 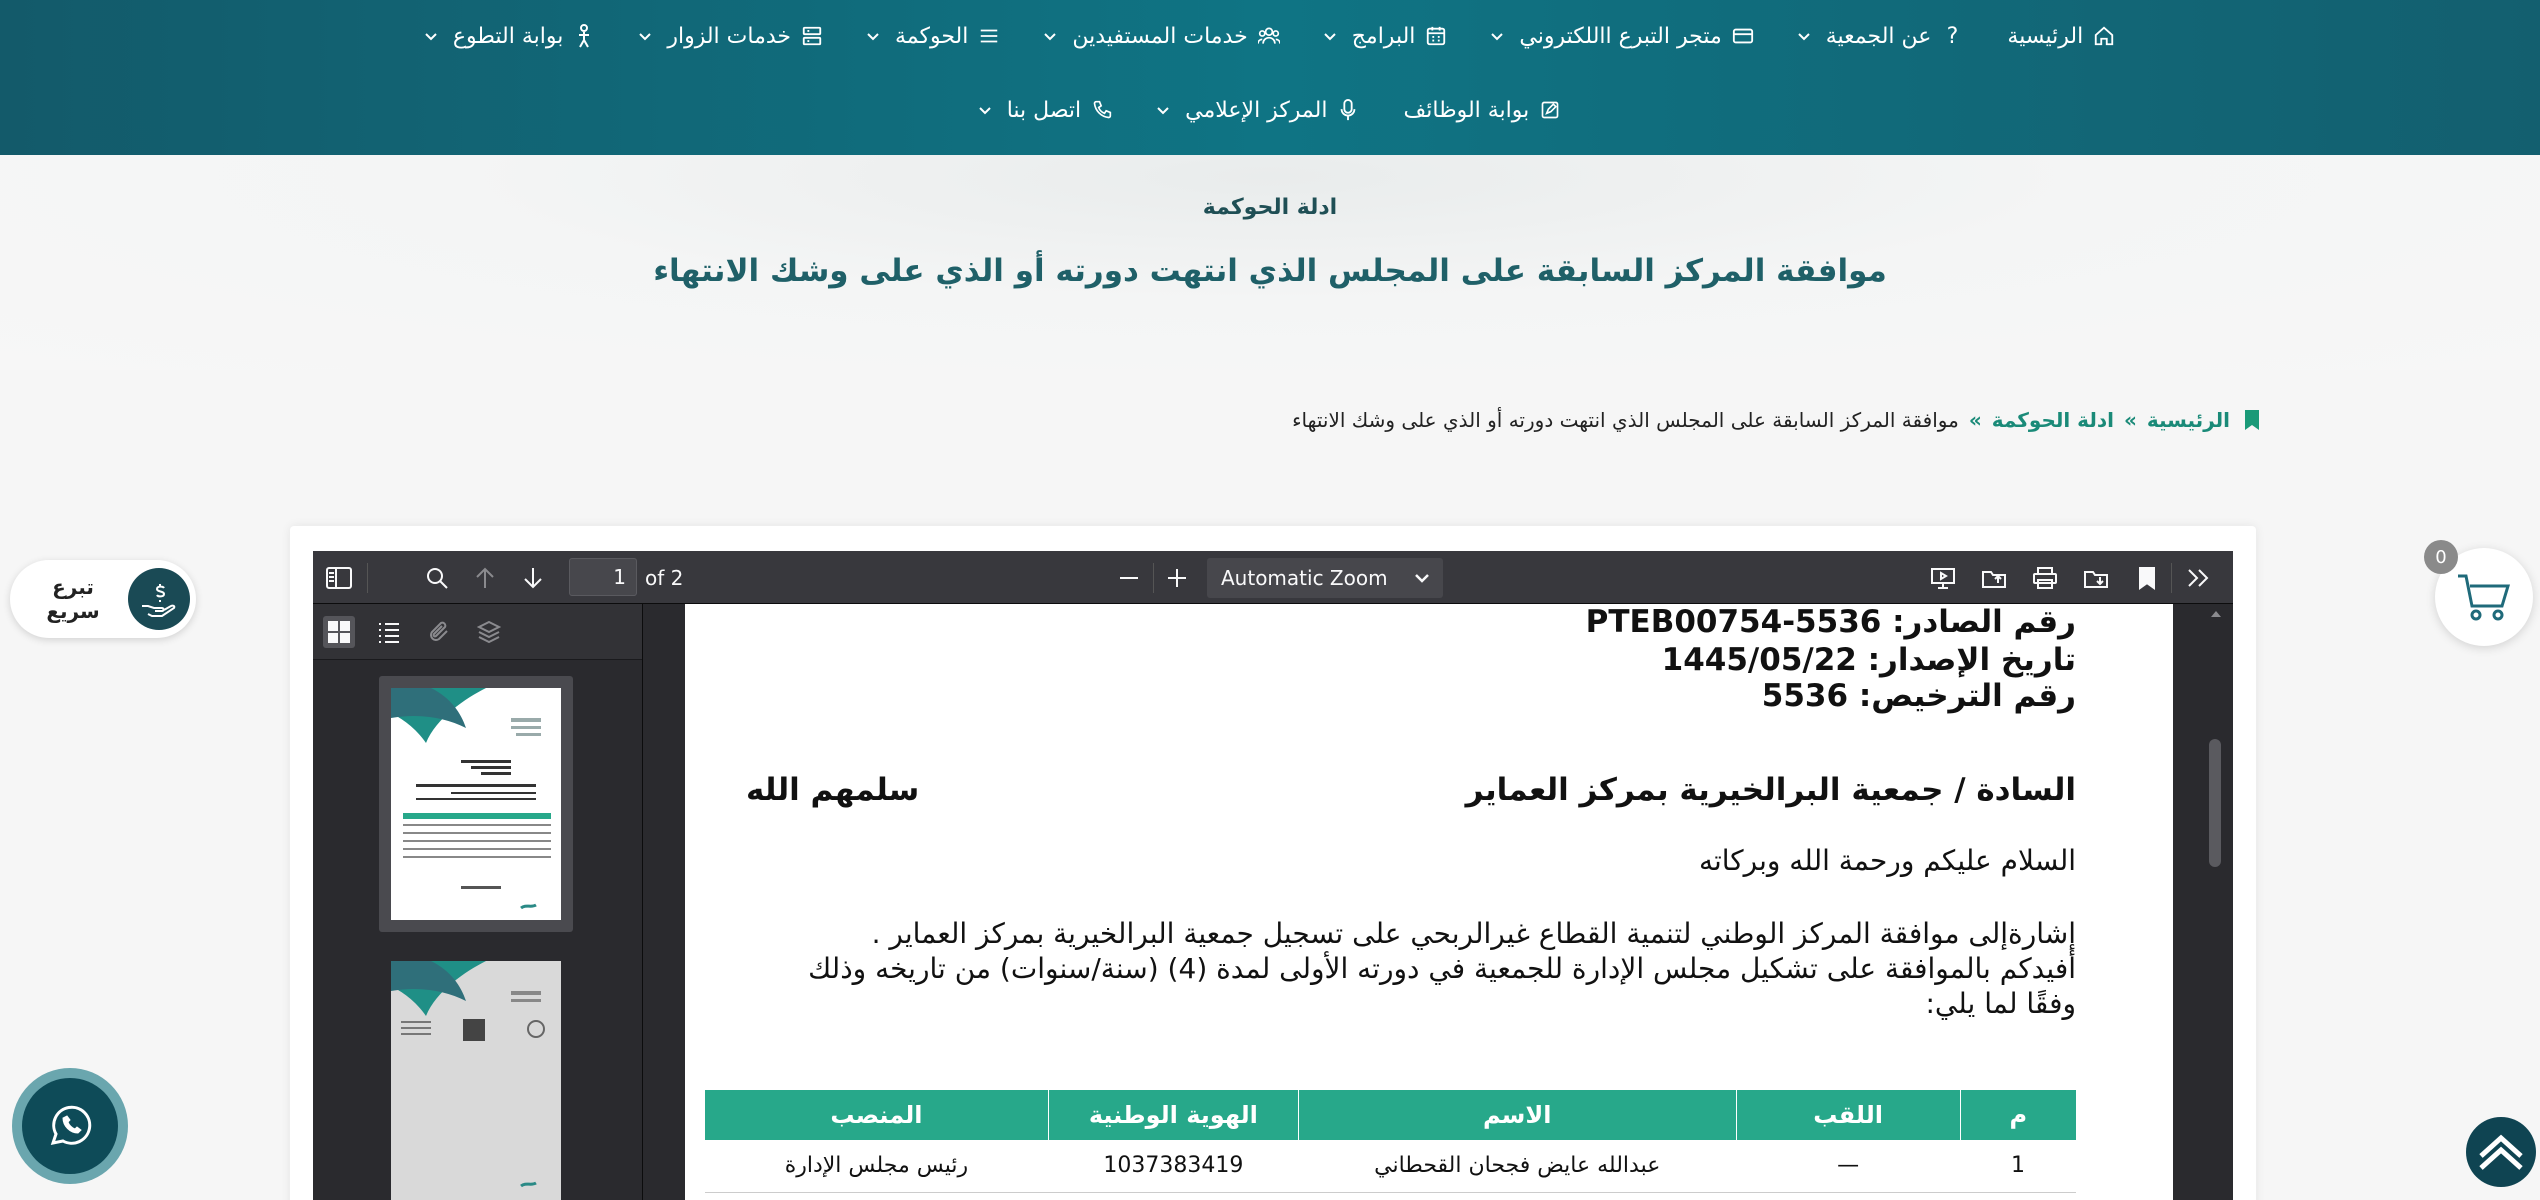 I want to click on nav-label: متجر التبرع االلكتروني, so click(x=1620, y=36).